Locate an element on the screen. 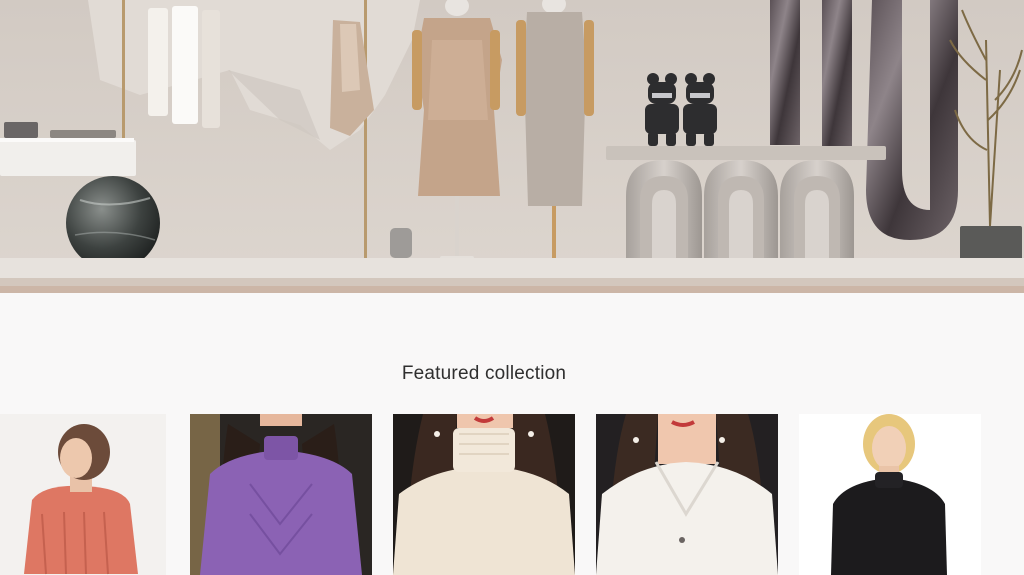 The width and height of the screenshot is (1024, 575). product-image-white-cardigan is located at coordinates (687, 494).